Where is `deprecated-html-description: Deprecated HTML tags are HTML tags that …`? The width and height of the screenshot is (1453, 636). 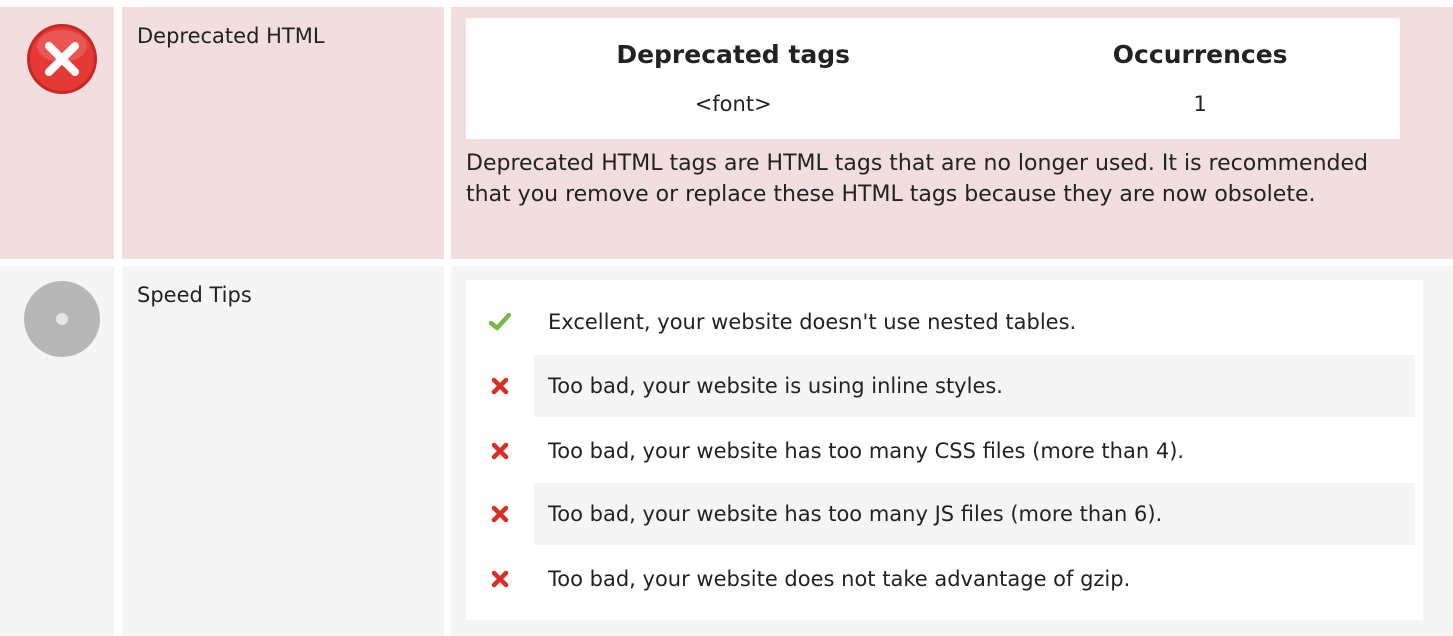
deprecated-html-description: Deprecated HTML tags are HTML tags that … is located at coordinates (917, 179).